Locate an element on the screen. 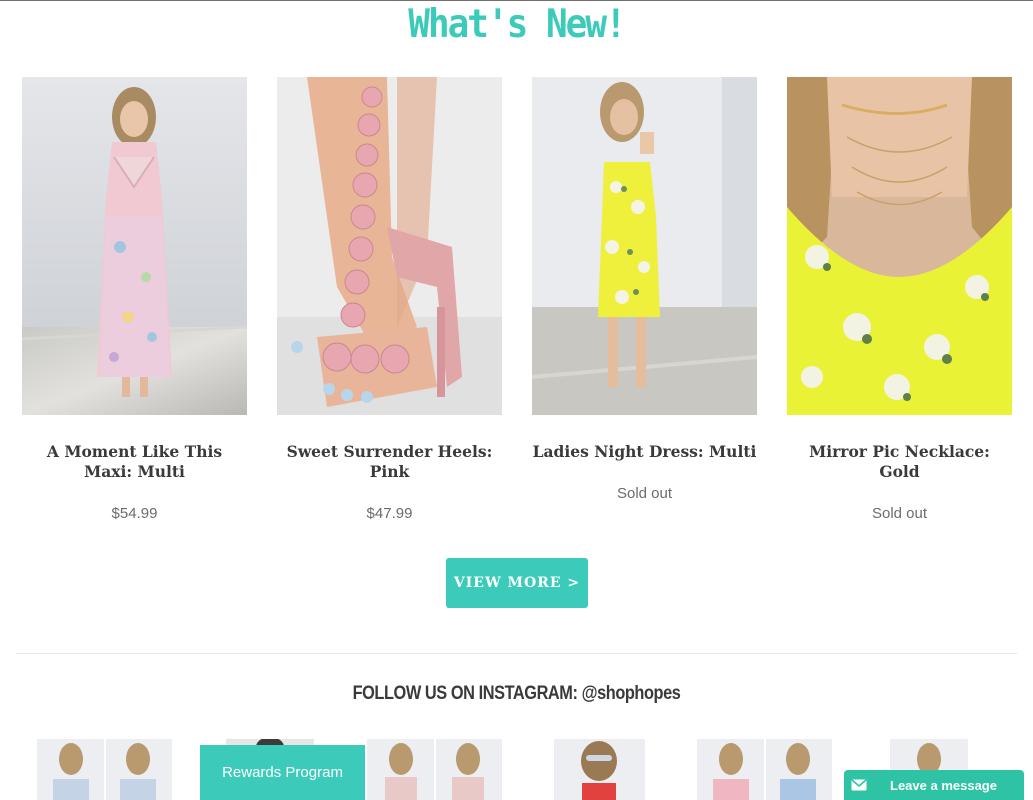  product-name: Mirror Pic Necklace: Gold is located at coordinates (899, 462).